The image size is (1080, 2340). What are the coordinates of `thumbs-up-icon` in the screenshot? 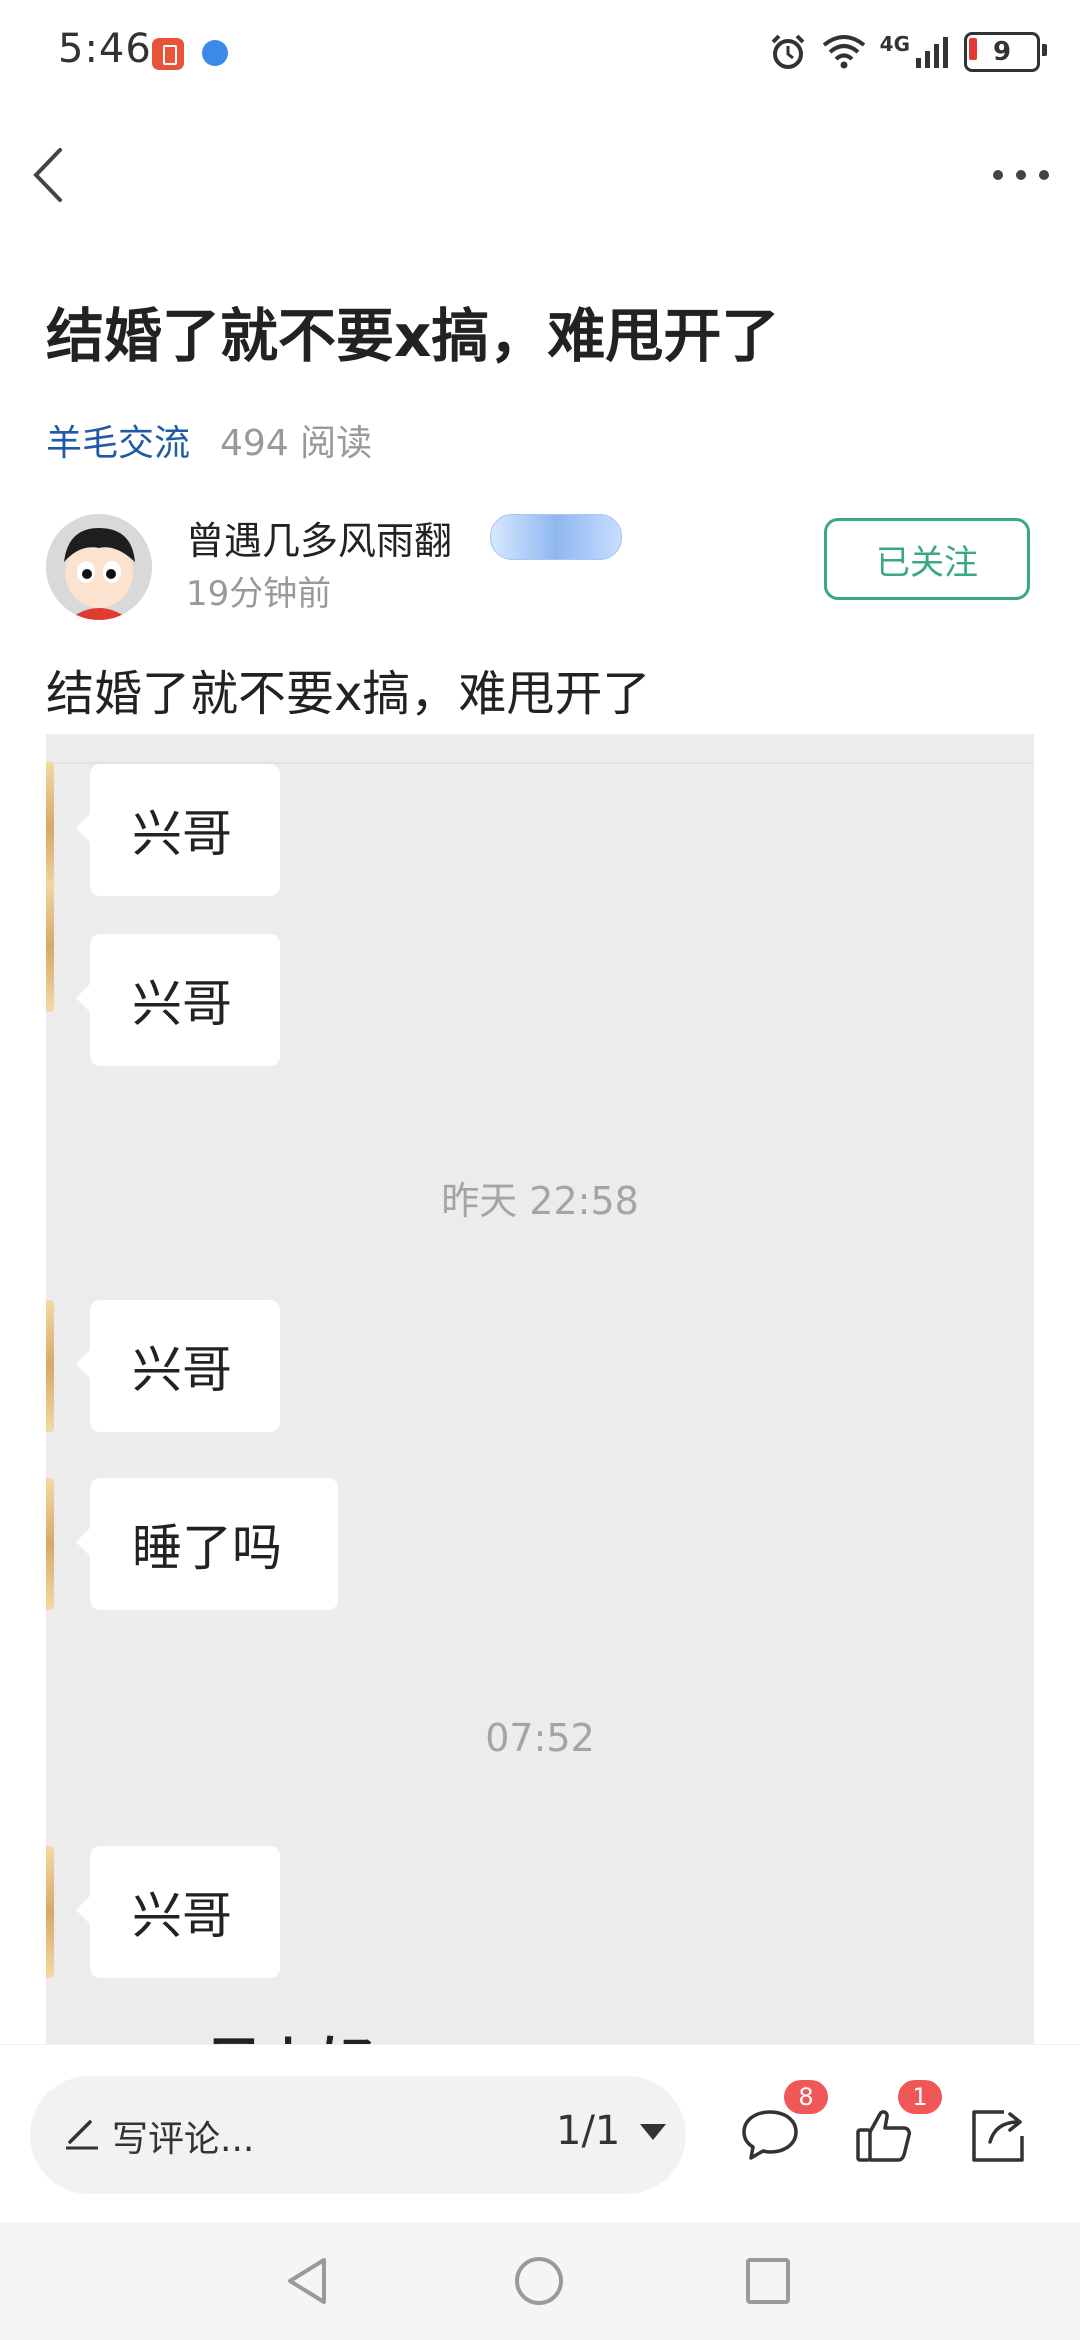 It's located at (883, 2136).